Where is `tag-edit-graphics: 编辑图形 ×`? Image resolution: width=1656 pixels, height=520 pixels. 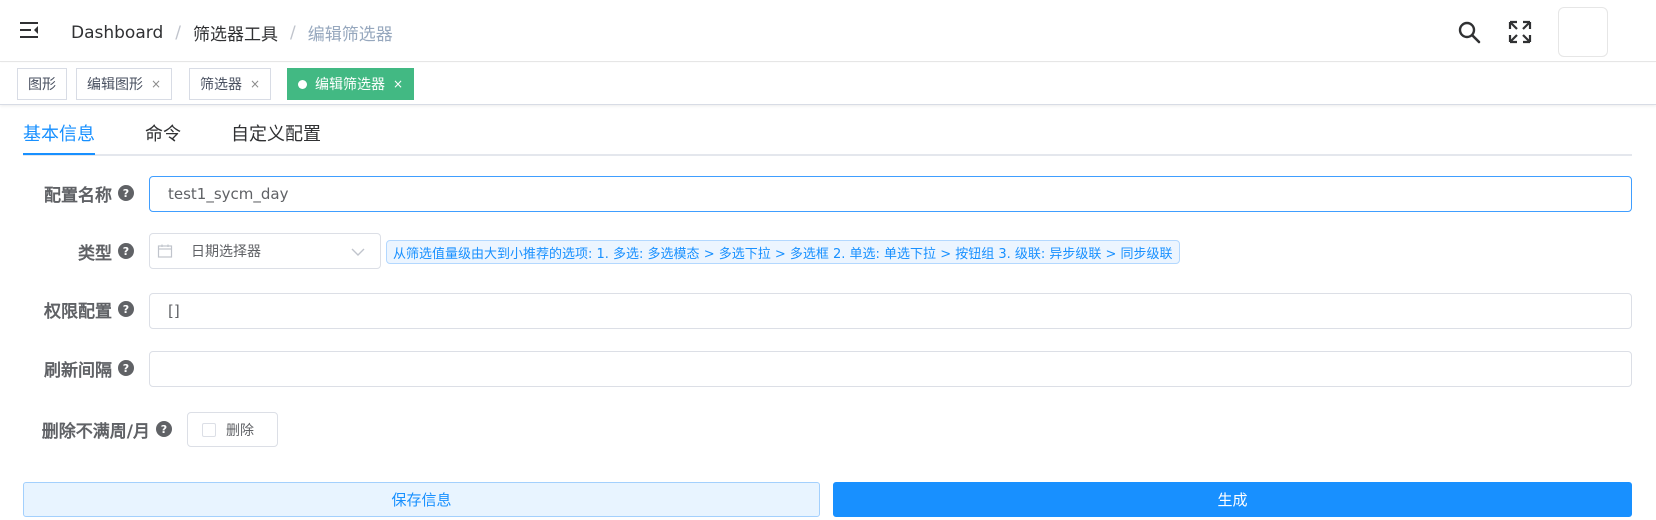
tag-edit-graphics: 编辑图形 × is located at coordinates (124, 84).